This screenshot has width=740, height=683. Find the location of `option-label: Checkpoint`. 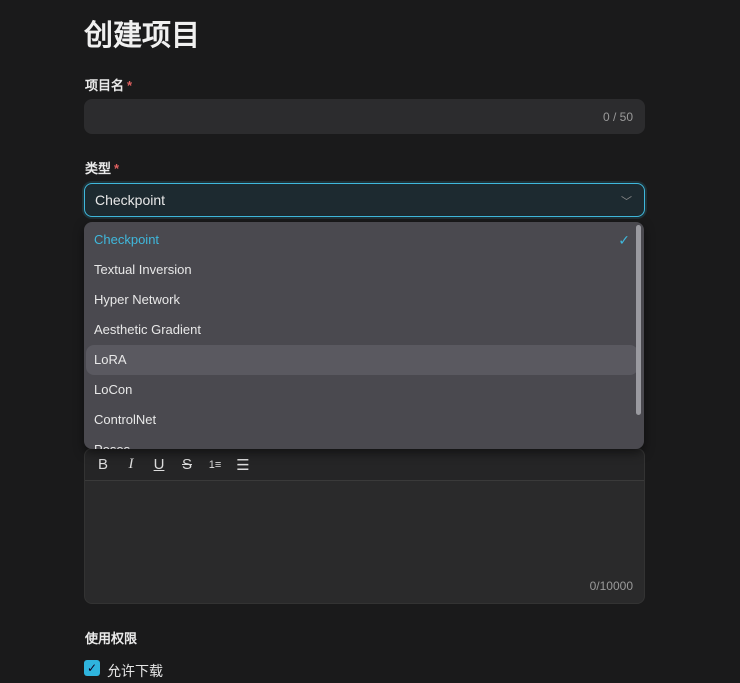

option-label: Checkpoint is located at coordinates (127, 239).